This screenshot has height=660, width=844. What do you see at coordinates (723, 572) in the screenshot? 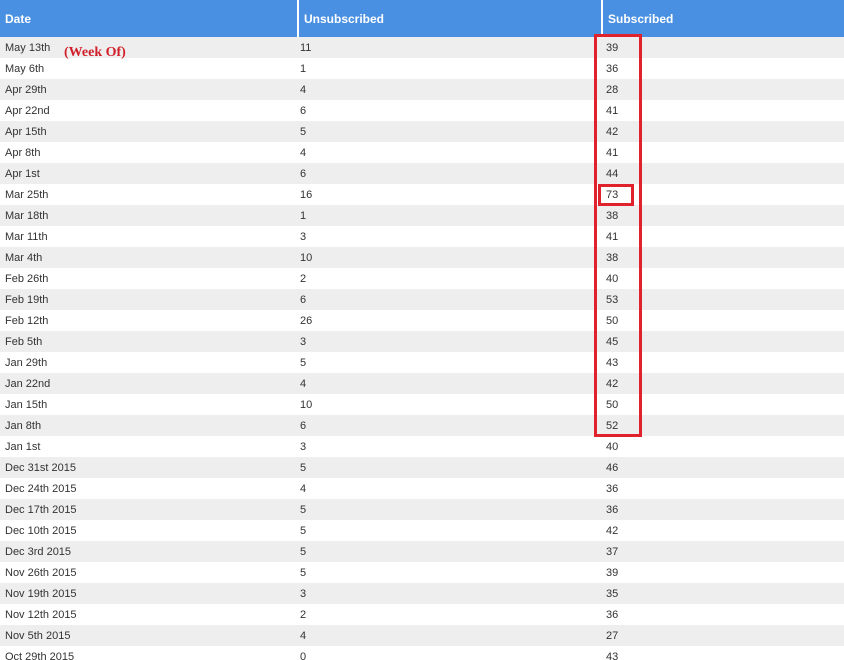
I see `cell-subscribed: 39` at bounding box center [723, 572].